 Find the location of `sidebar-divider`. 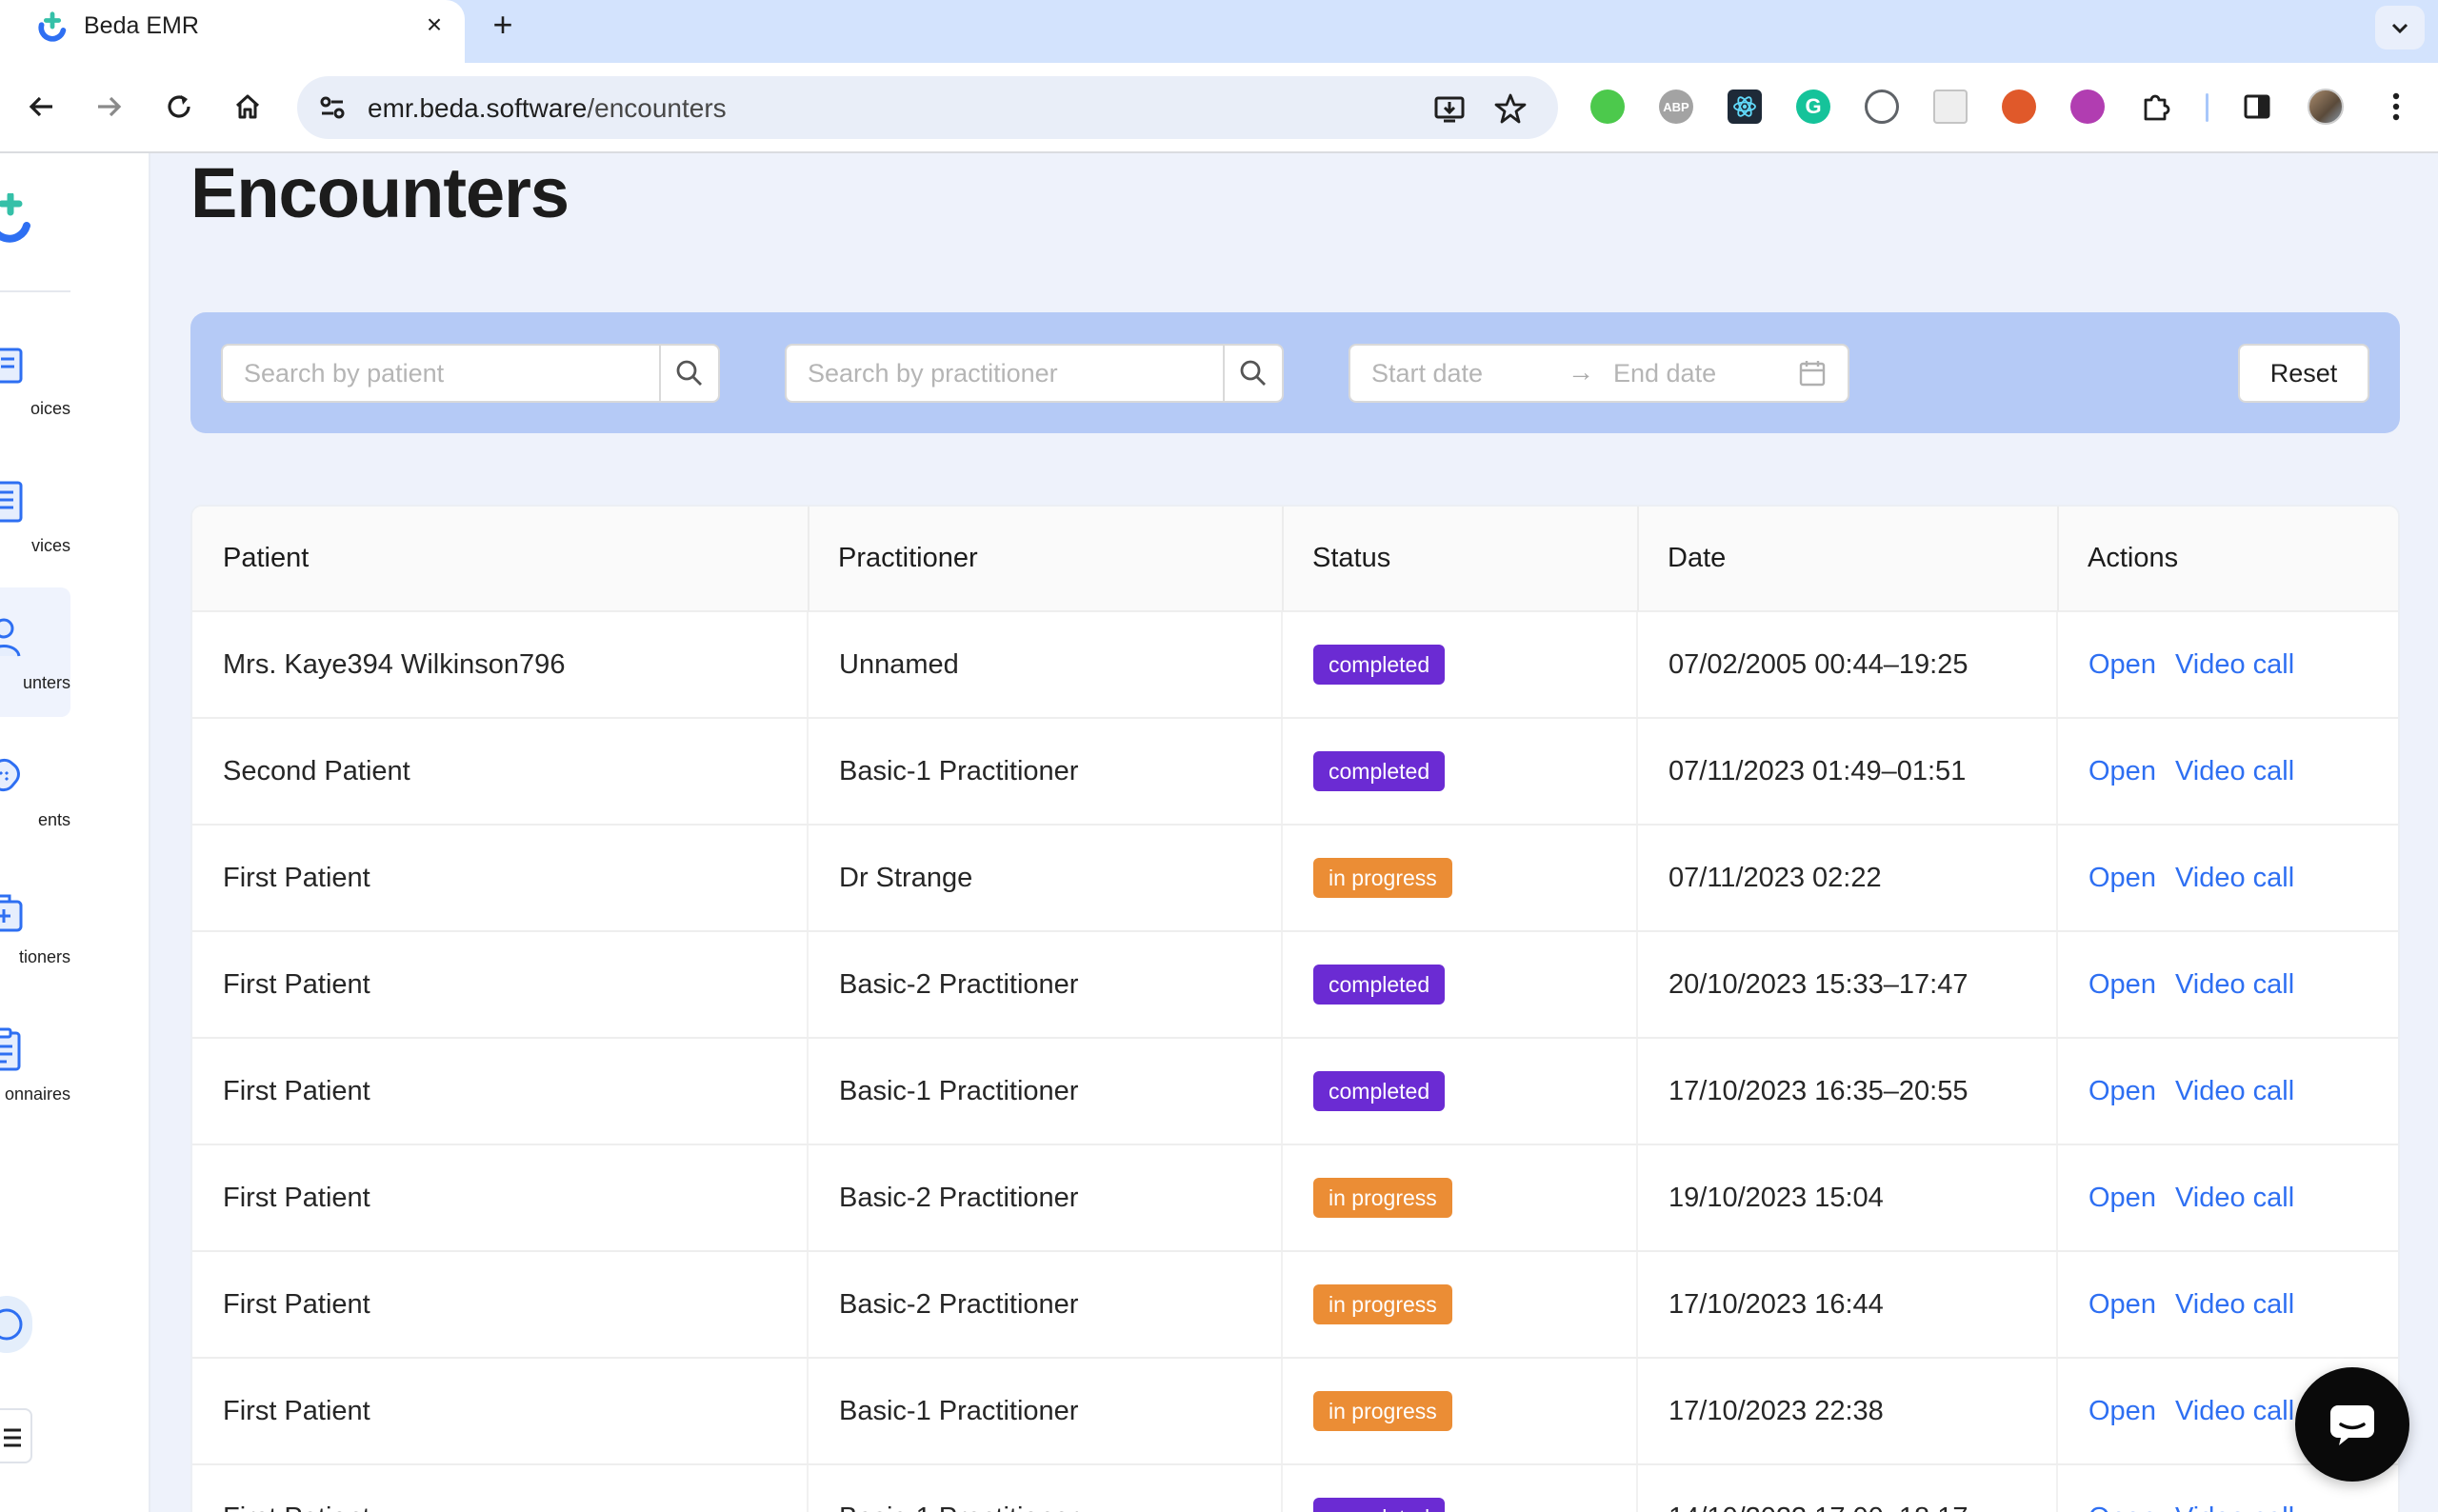

sidebar-divider is located at coordinates (35, 291).